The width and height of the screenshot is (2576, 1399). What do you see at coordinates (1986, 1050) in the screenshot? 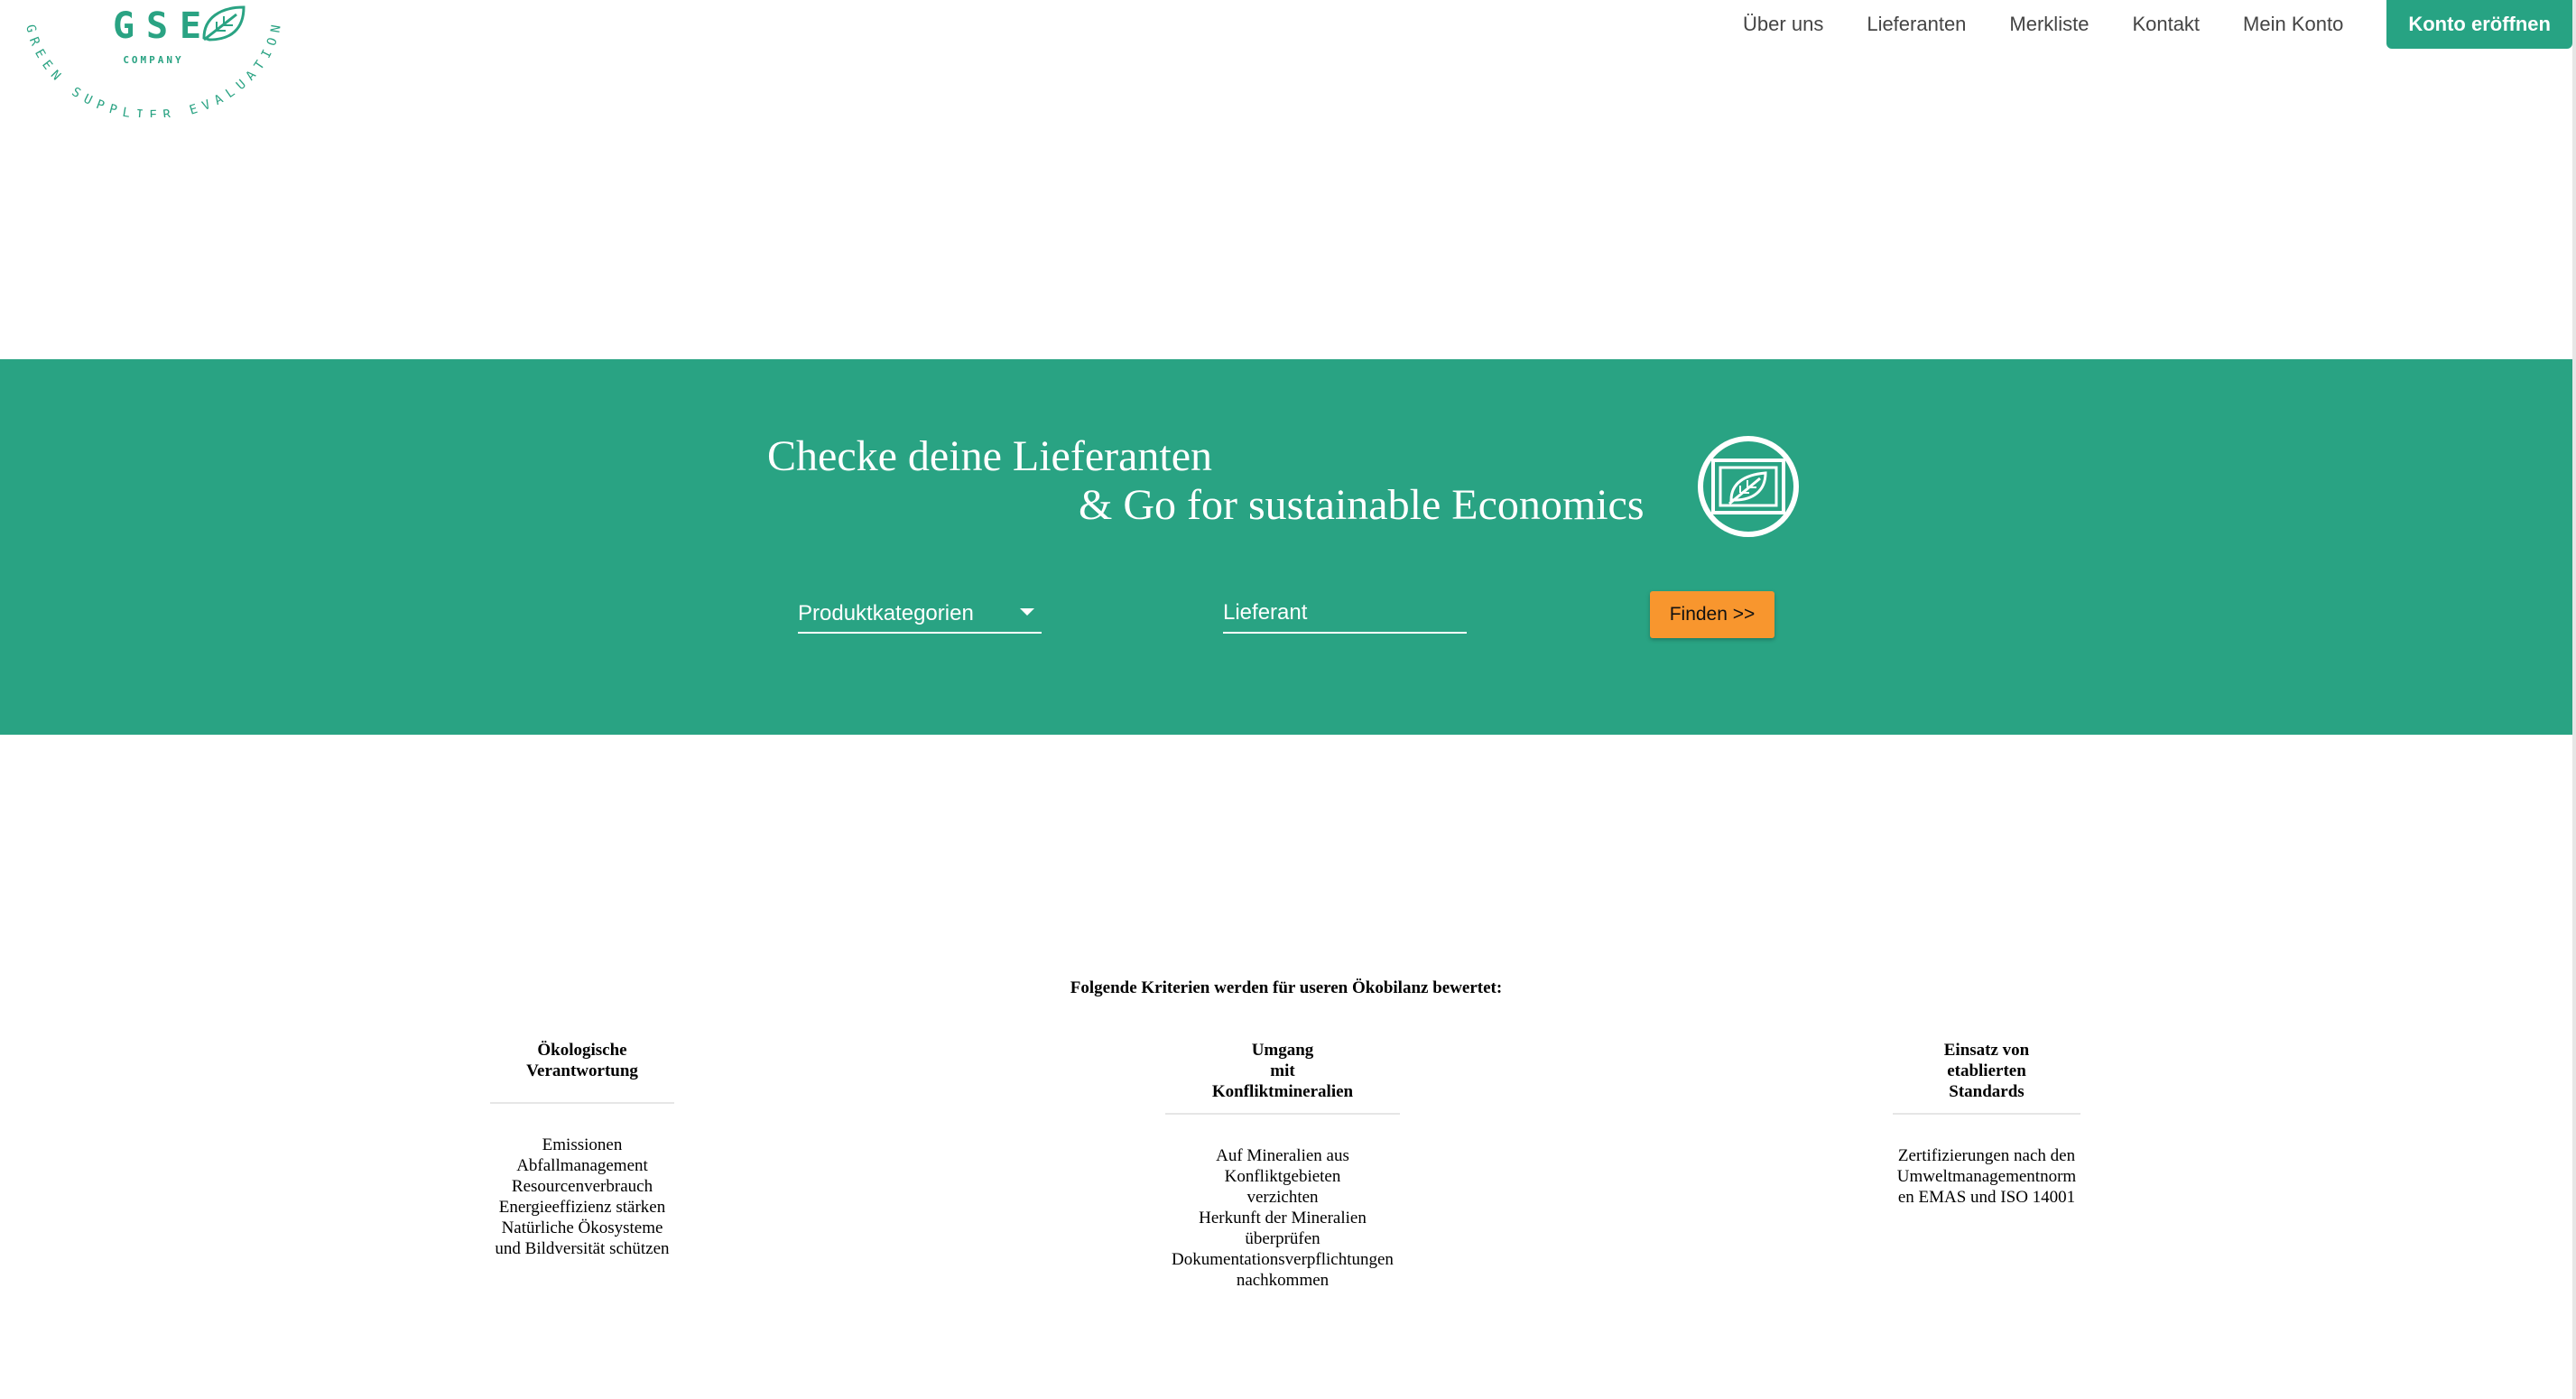
I see `criteria-heading-line: Einsatz von` at bounding box center [1986, 1050].